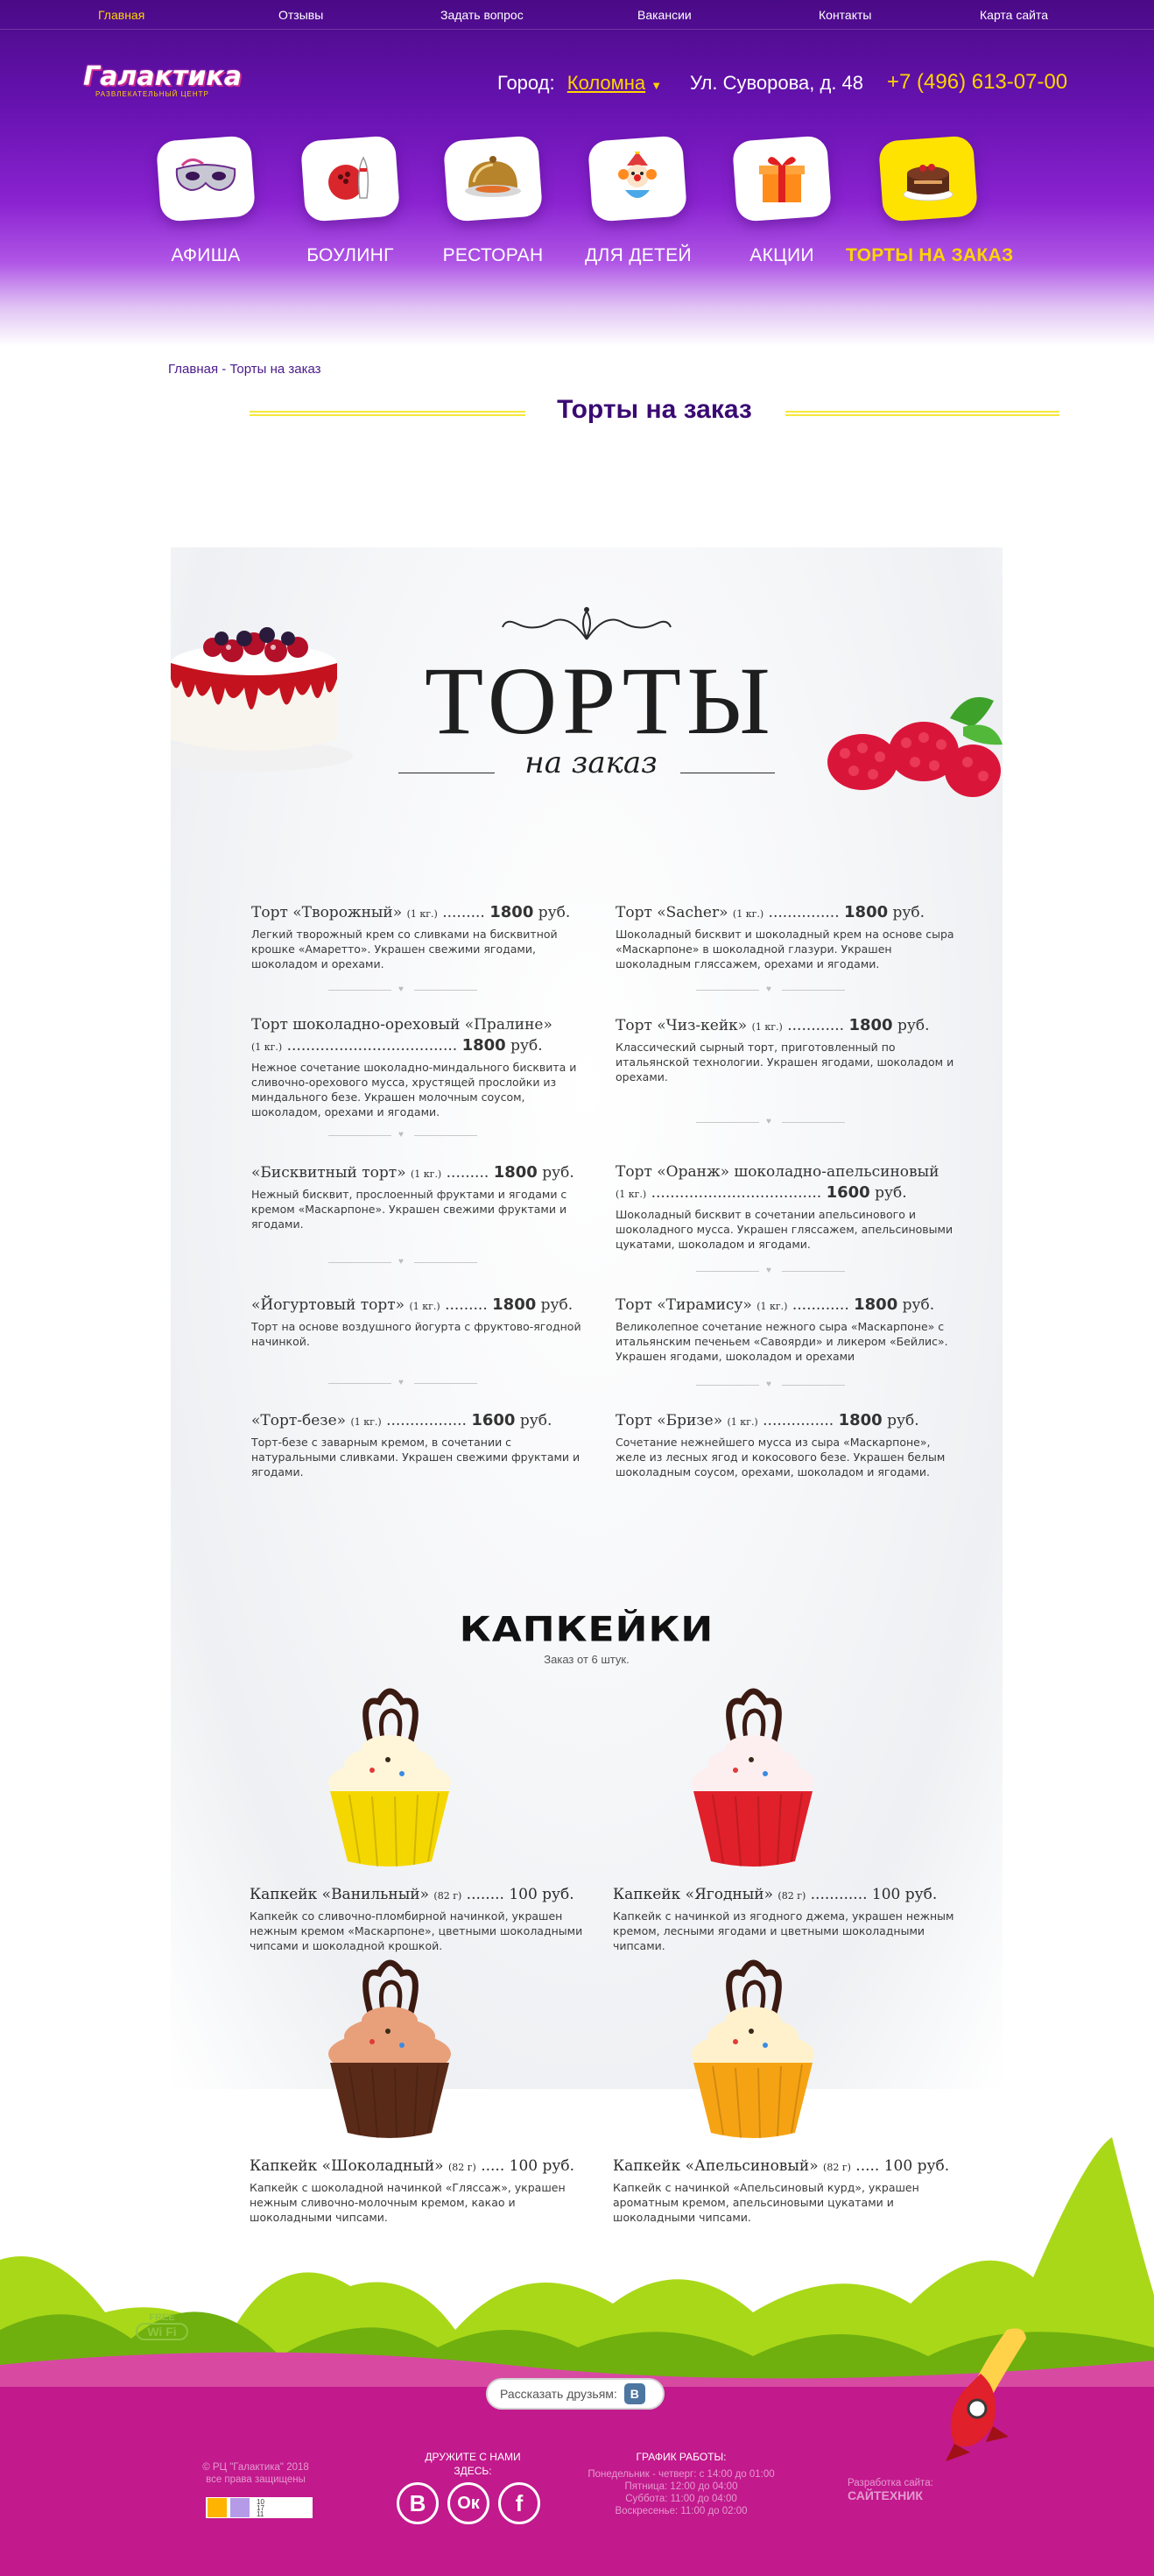  What do you see at coordinates (206, 178) in the screenshot?
I see `masquerade-mask-icon` at bounding box center [206, 178].